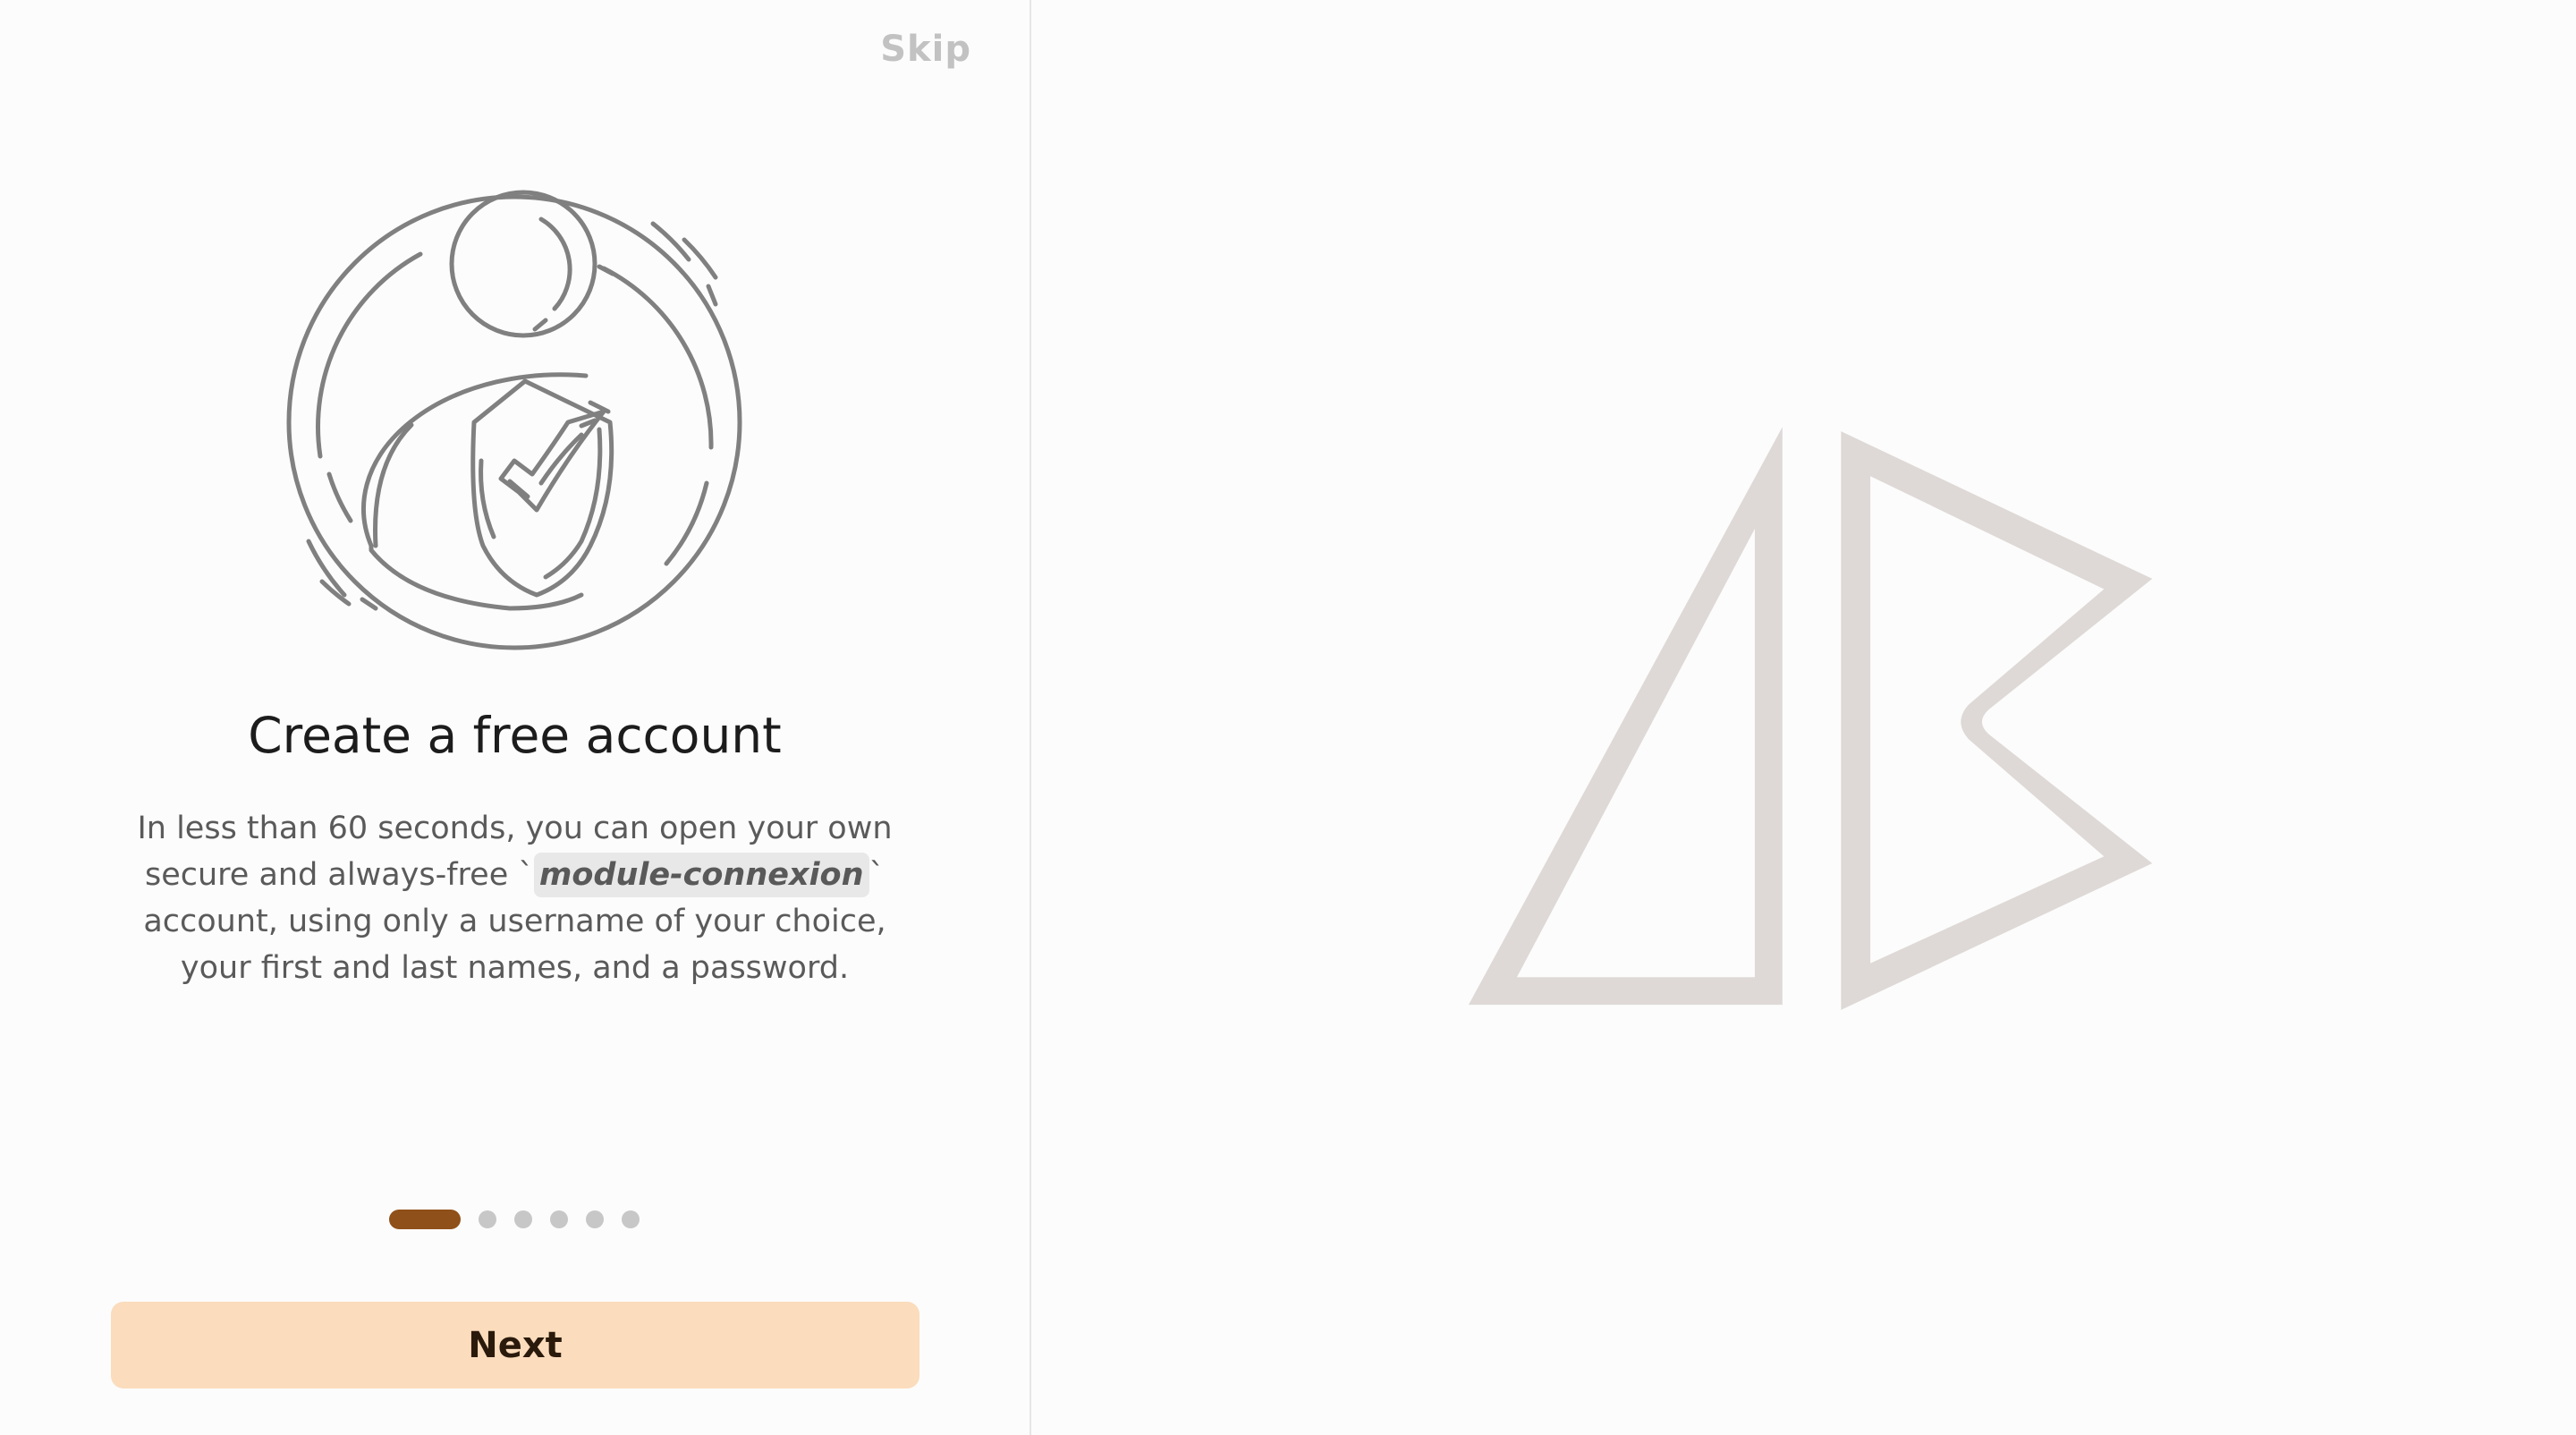 This screenshot has height=1435, width=2576. Describe the element at coordinates (515, 1345) in the screenshot. I see `next-button: Next` at that location.